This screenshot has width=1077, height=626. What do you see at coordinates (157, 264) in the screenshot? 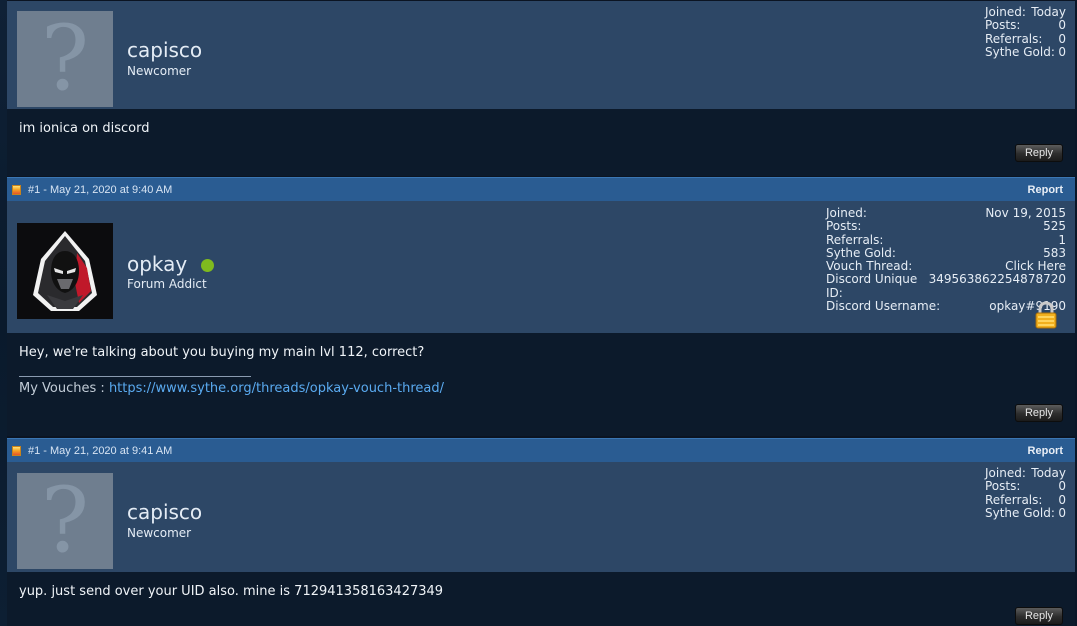
I see `username-text: opkay` at bounding box center [157, 264].